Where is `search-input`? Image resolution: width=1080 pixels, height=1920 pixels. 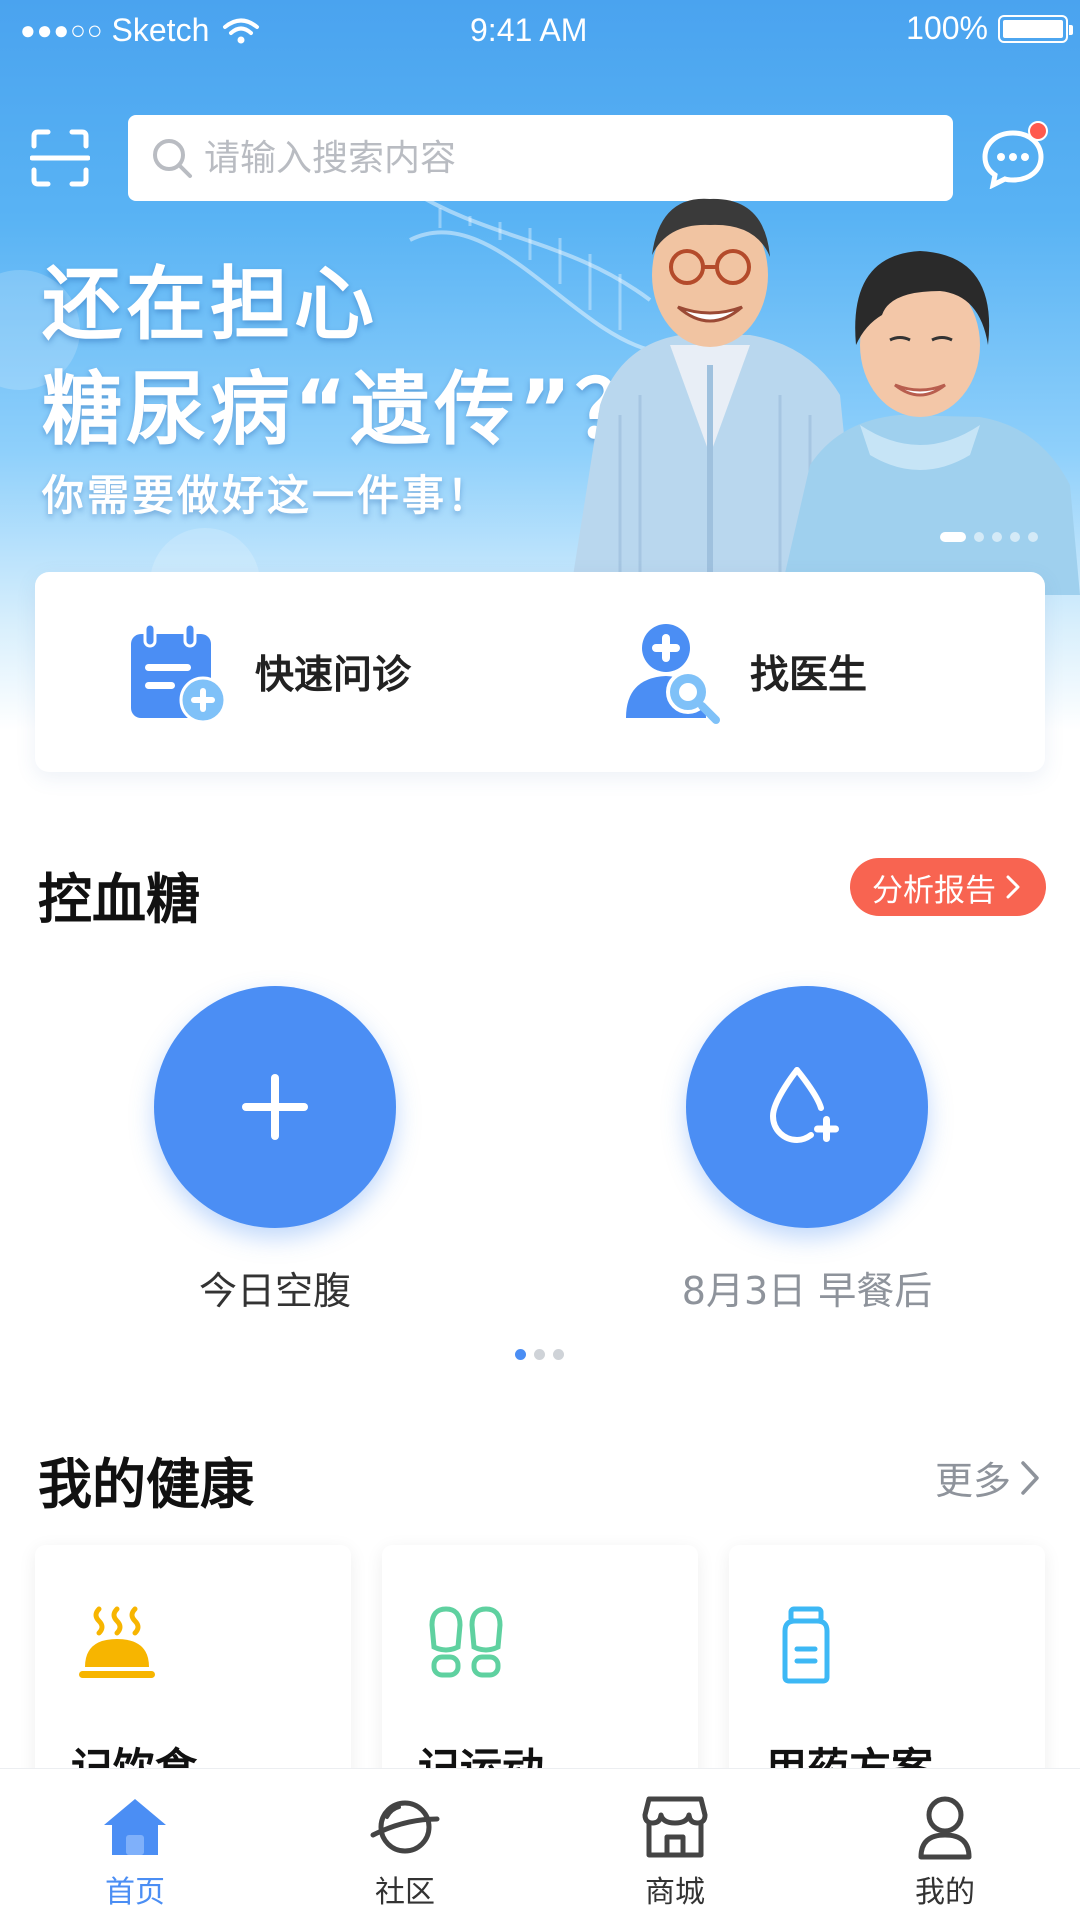
search-input is located at coordinates (554, 158).